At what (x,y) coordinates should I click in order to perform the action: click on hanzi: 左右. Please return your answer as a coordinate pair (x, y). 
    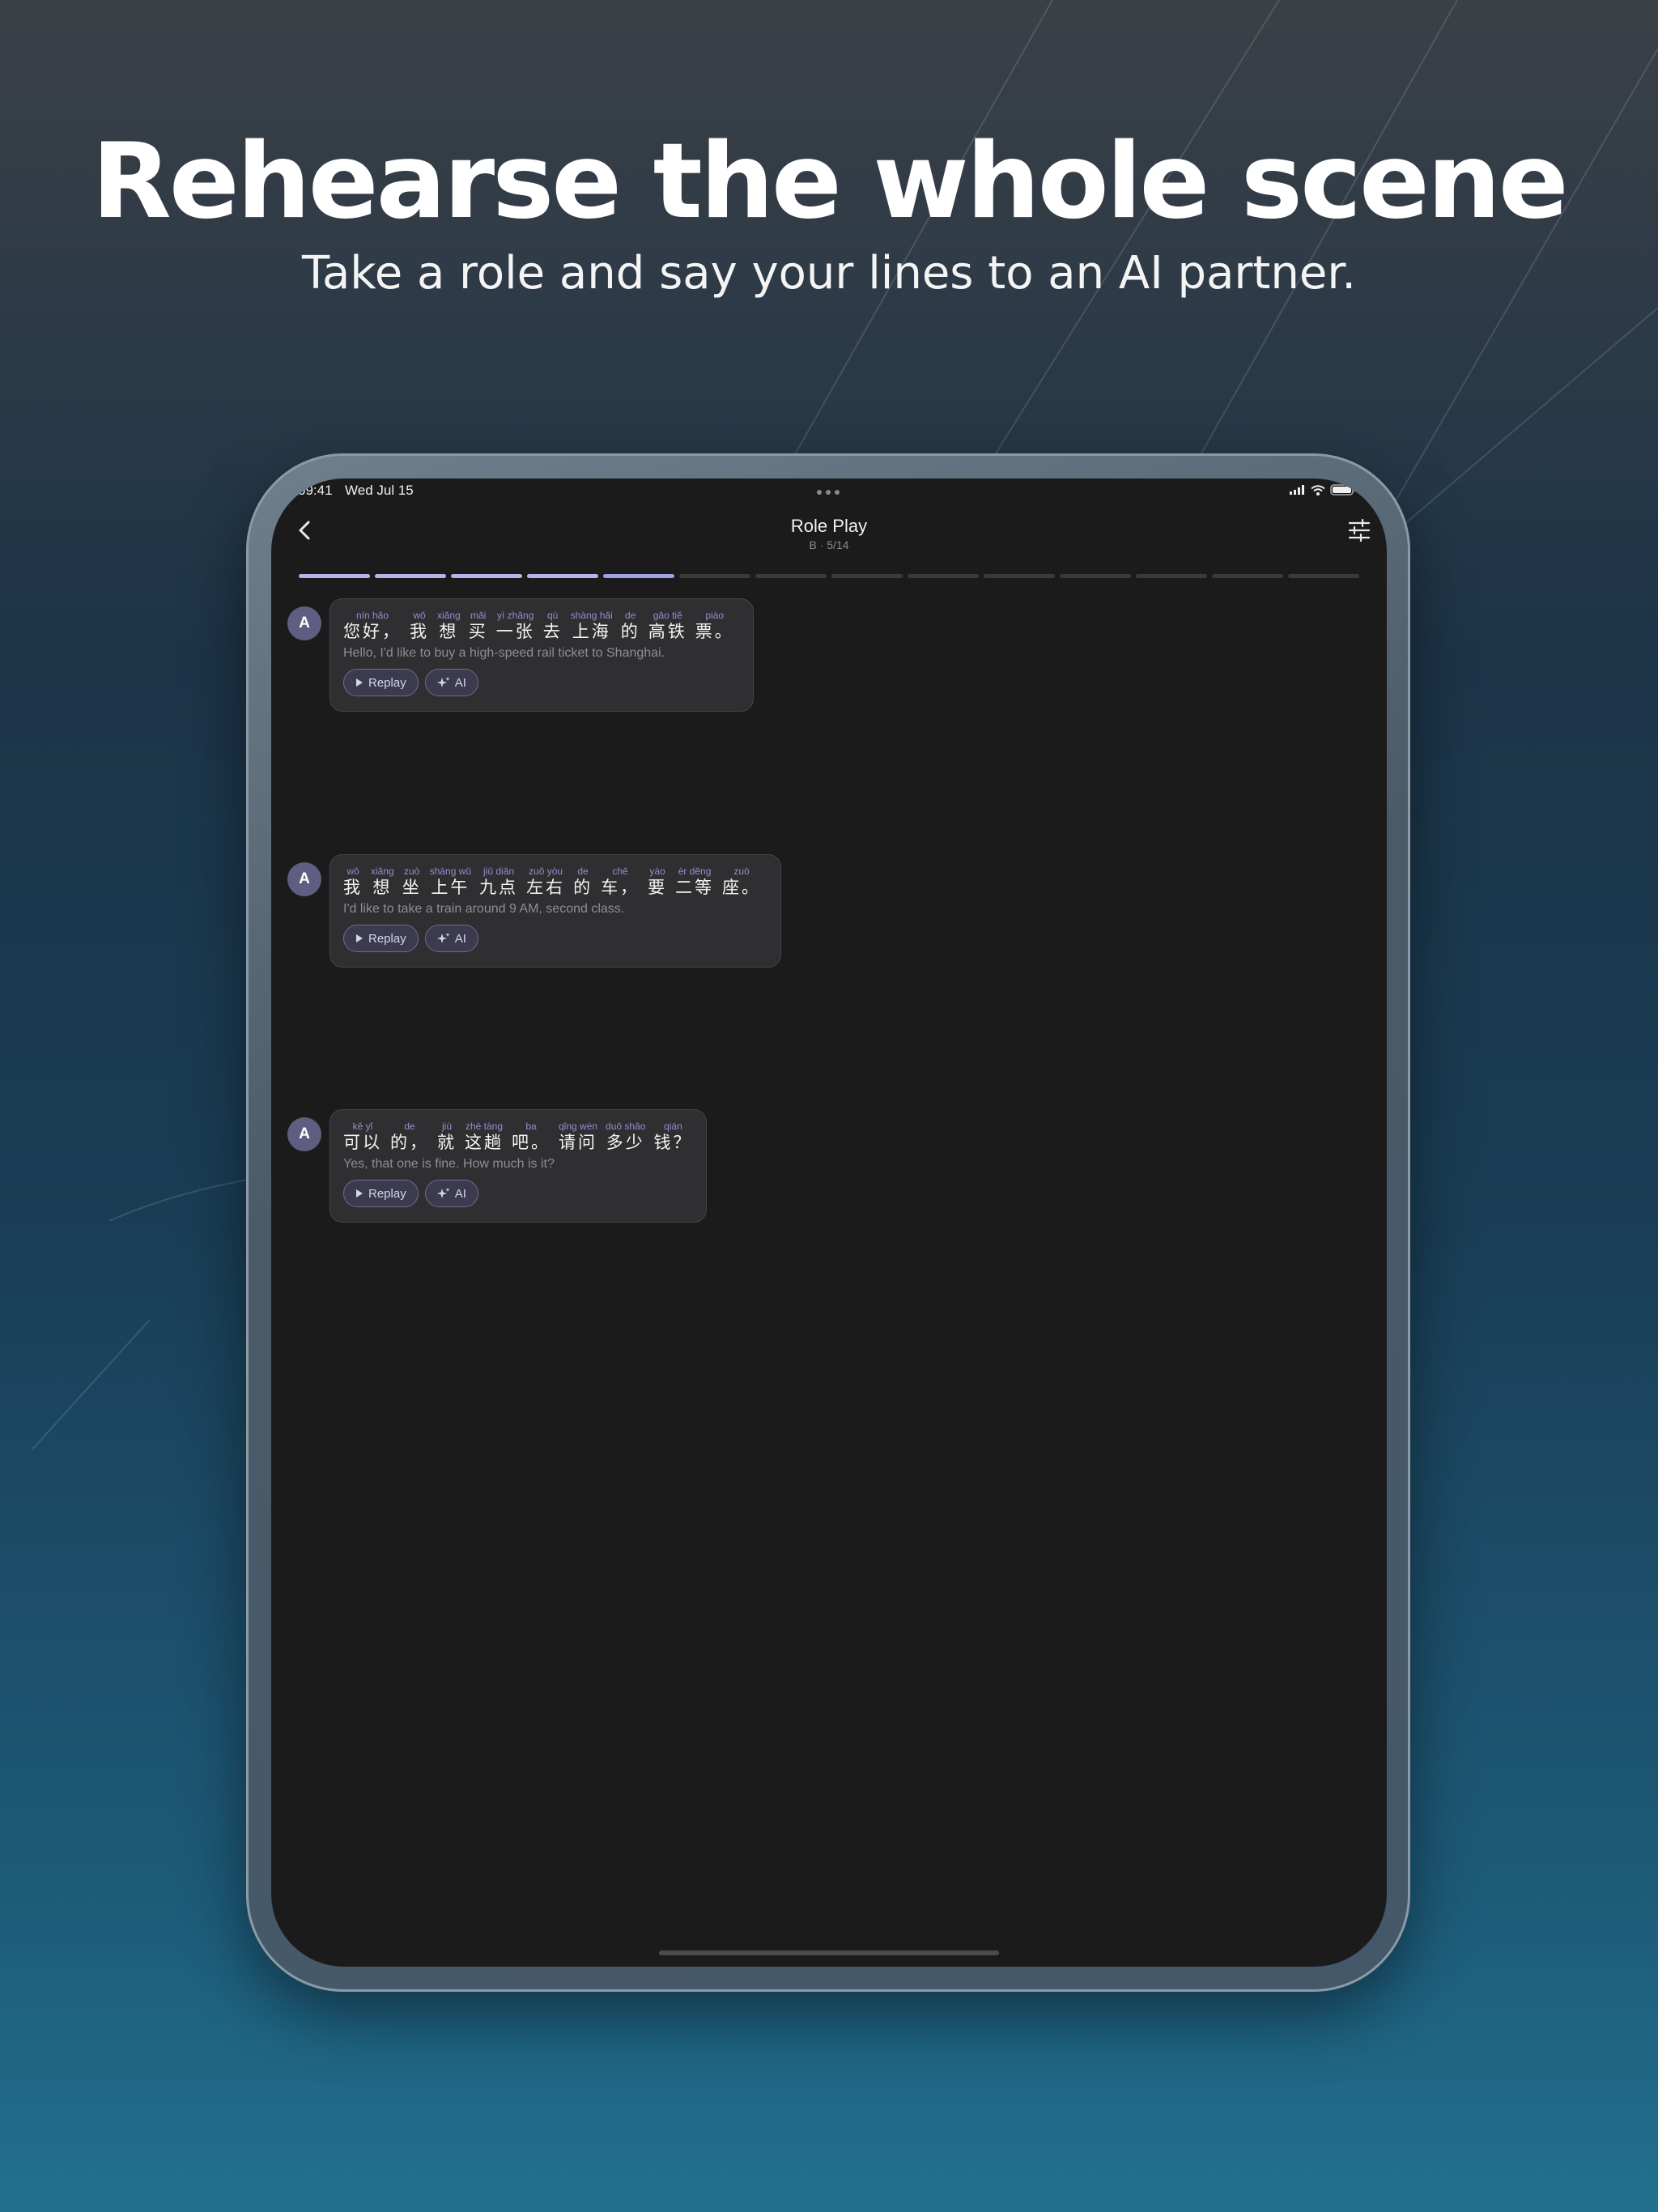
    Looking at the image, I should click on (546, 887).